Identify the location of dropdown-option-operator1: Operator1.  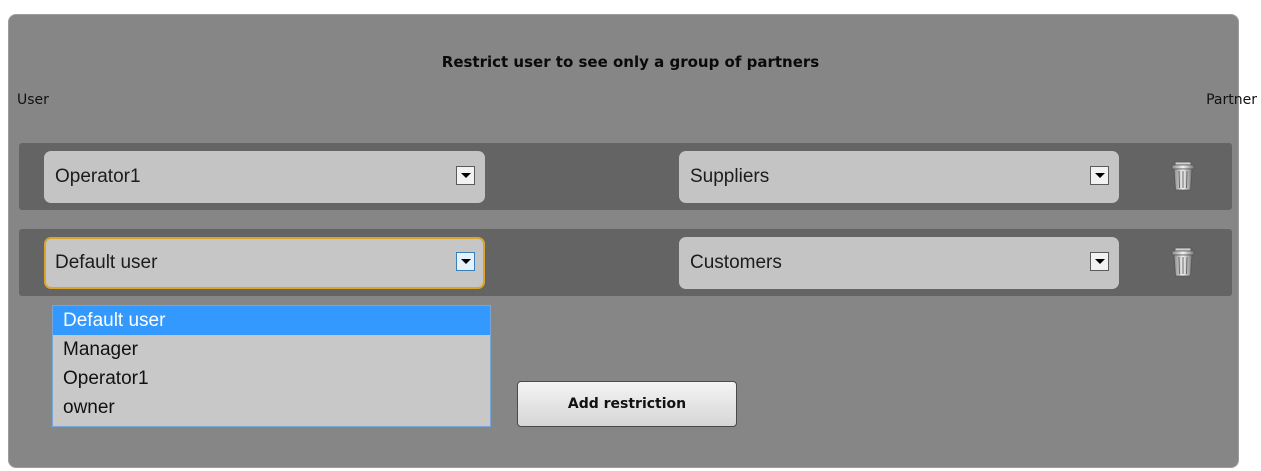
(271, 378).